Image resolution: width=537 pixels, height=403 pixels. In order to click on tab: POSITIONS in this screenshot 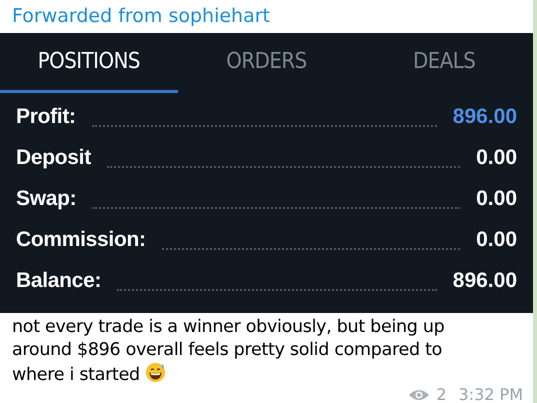, I will do `click(89, 62)`.